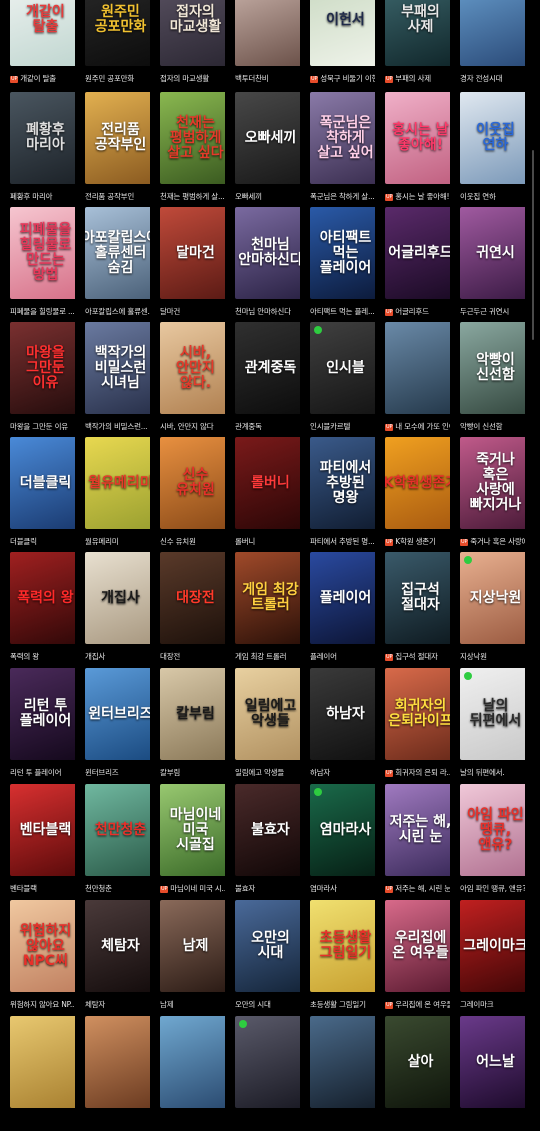 This screenshot has height=1131, width=540. I want to click on webtoon-title: UP 홍시는 날 좋아해!, so click(417, 197).